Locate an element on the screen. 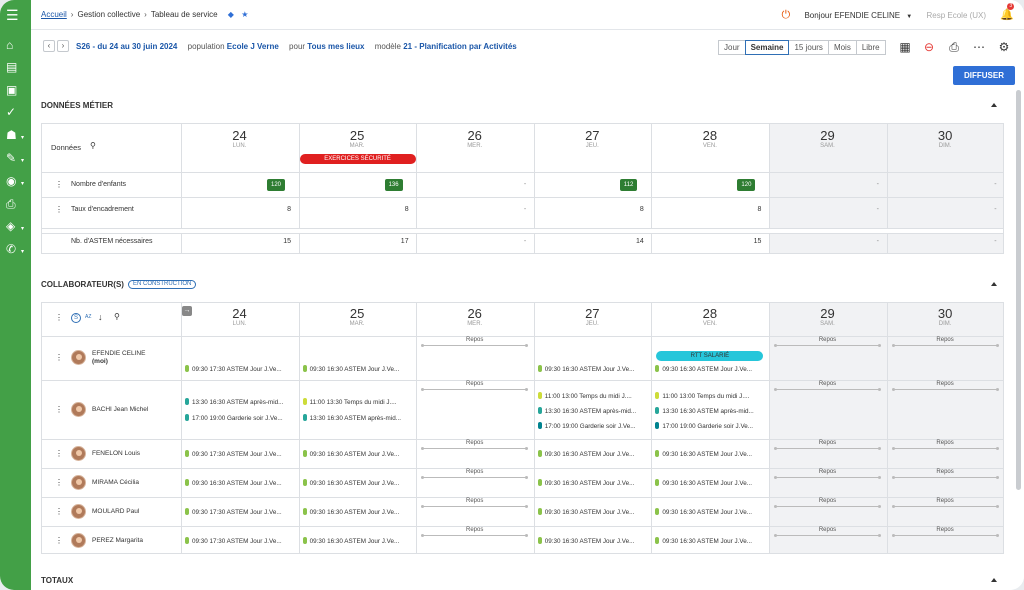 Image resolution: width=1024 pixels, height=590 pixels. team-icon: ☗ ▾ is located at coordinates (16, 135).